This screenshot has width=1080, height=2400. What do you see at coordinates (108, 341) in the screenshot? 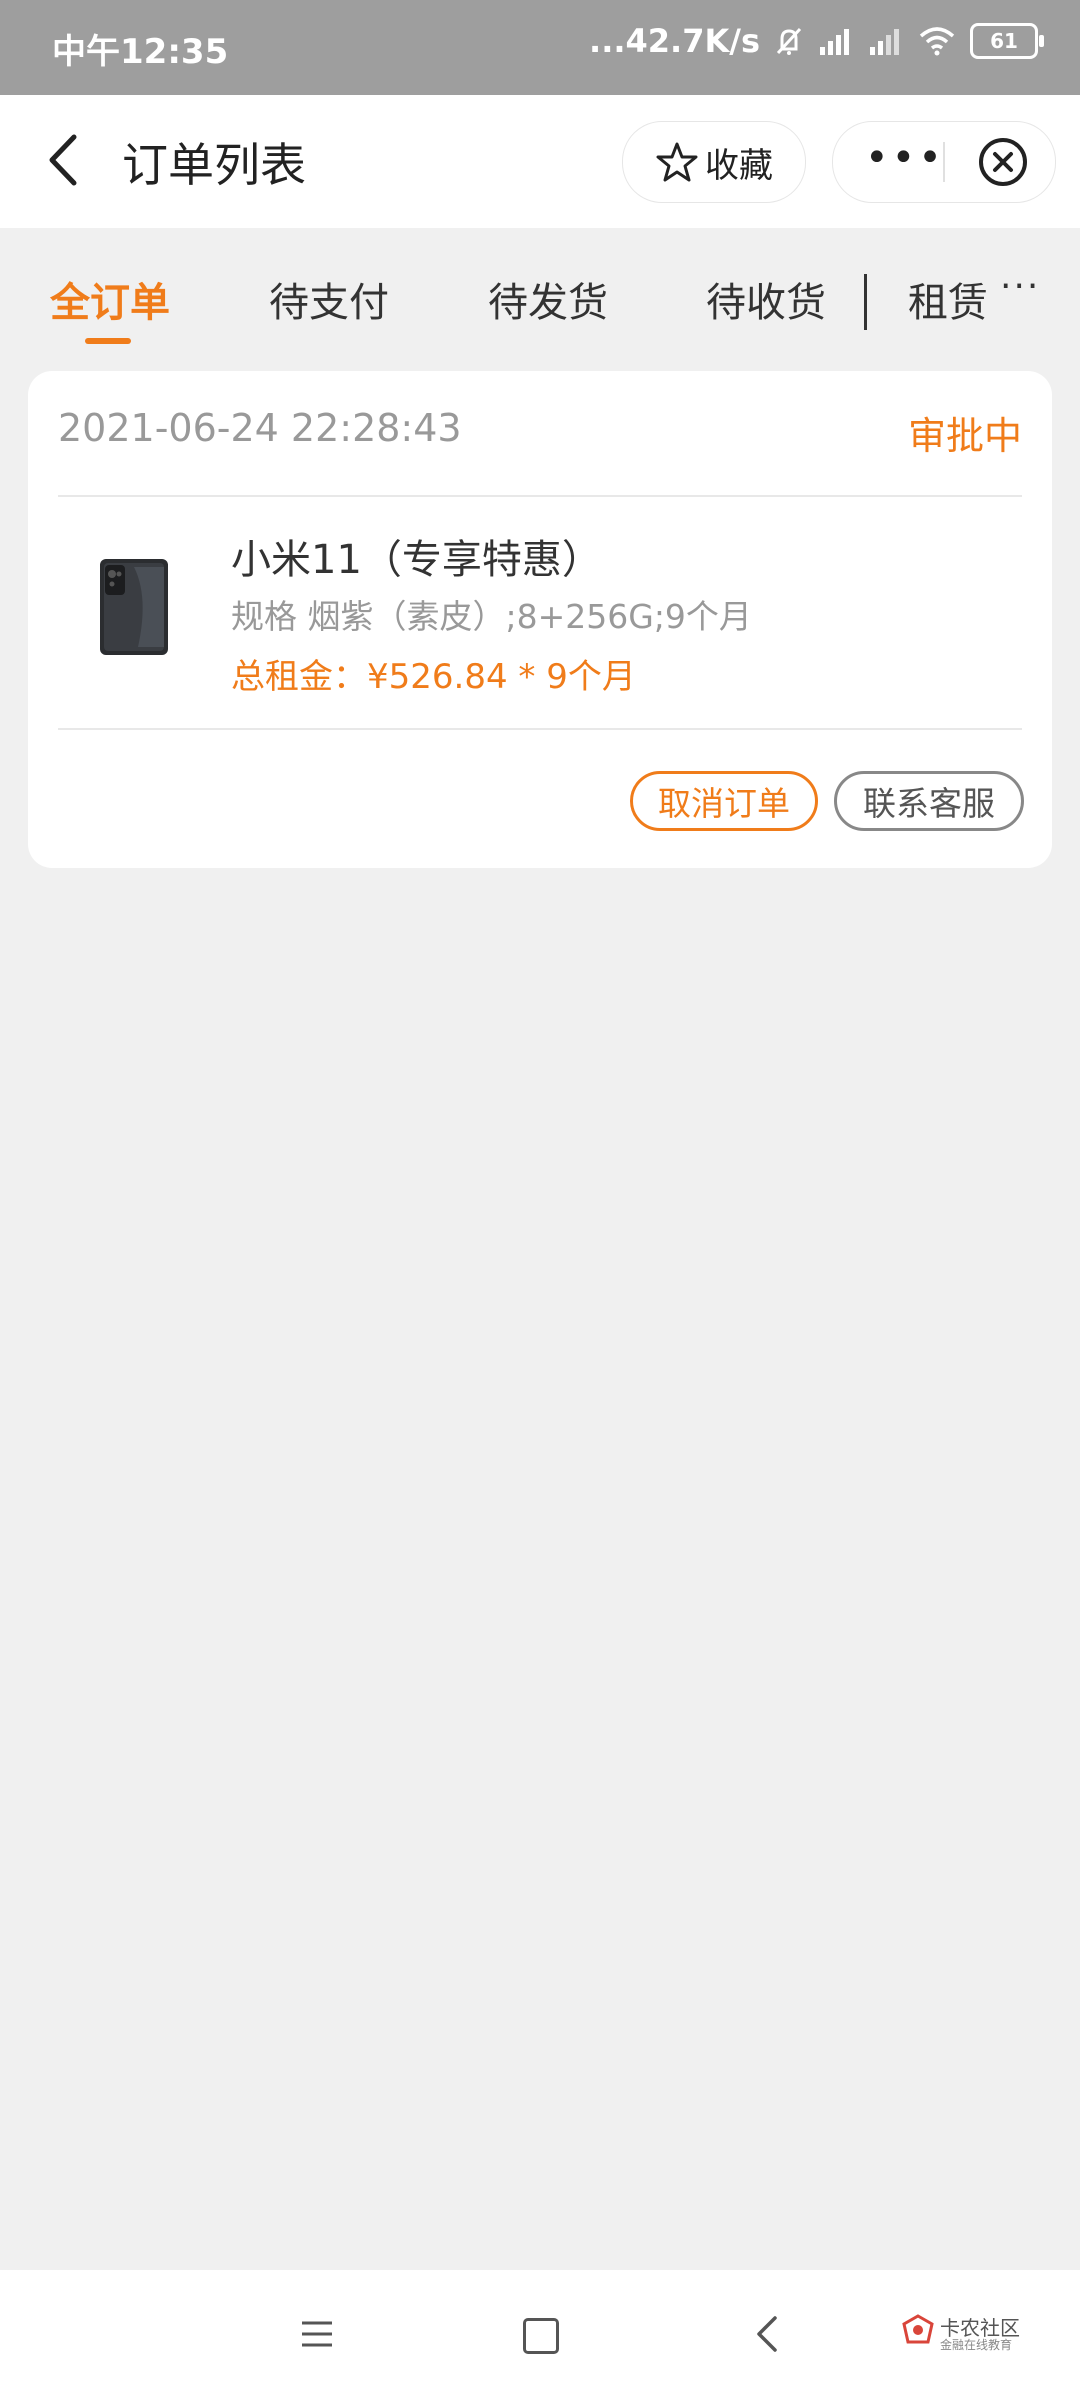
I see `active-tab-indicator` at bounding box center [108, 341].